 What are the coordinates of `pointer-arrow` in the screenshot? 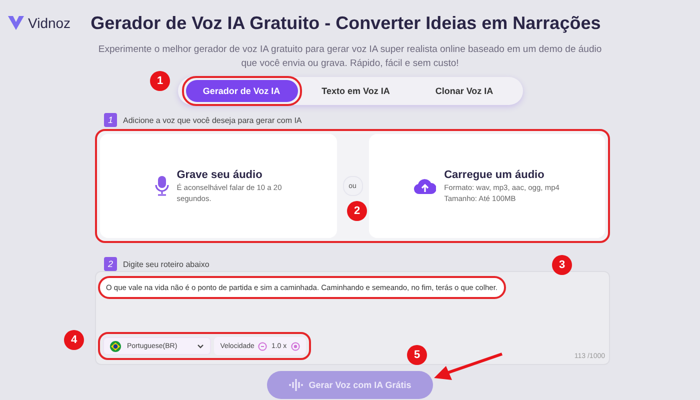 It's located at (468, 367).